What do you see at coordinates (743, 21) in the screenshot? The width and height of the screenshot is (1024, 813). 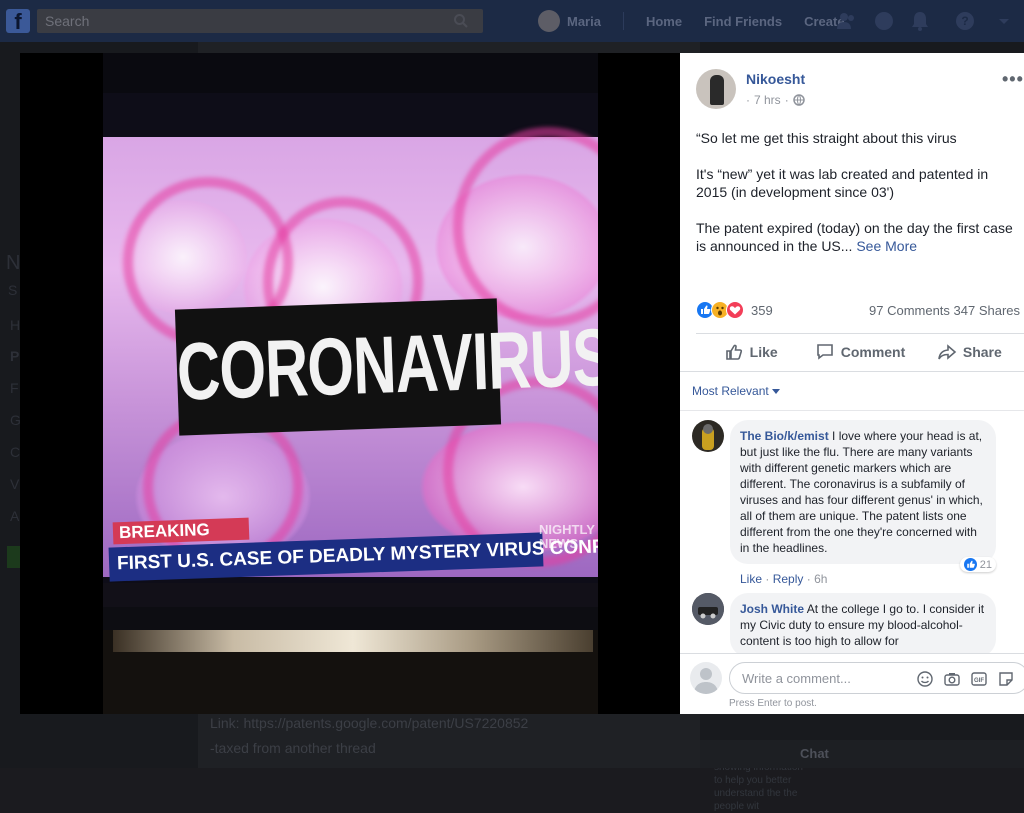 I see `nav-find-friends: Find Friends` at bounding box center [743, 21].